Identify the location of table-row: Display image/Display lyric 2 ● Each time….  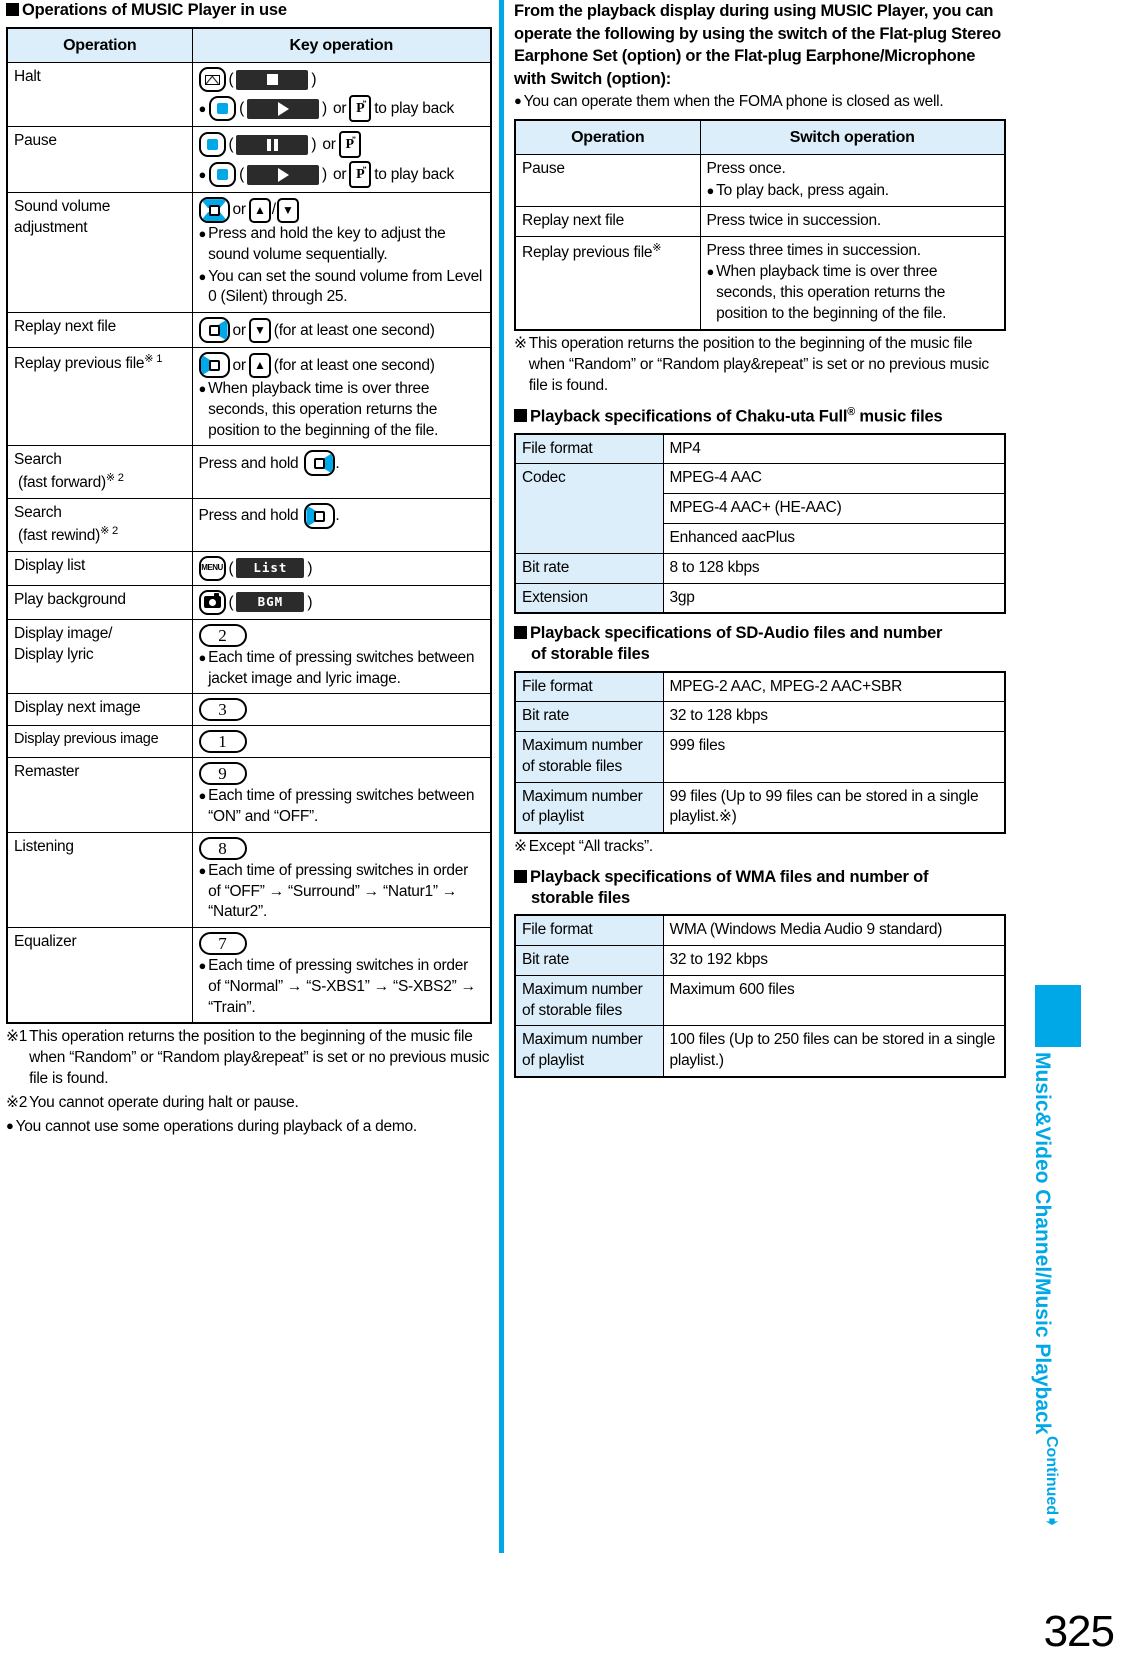
(249, 656).